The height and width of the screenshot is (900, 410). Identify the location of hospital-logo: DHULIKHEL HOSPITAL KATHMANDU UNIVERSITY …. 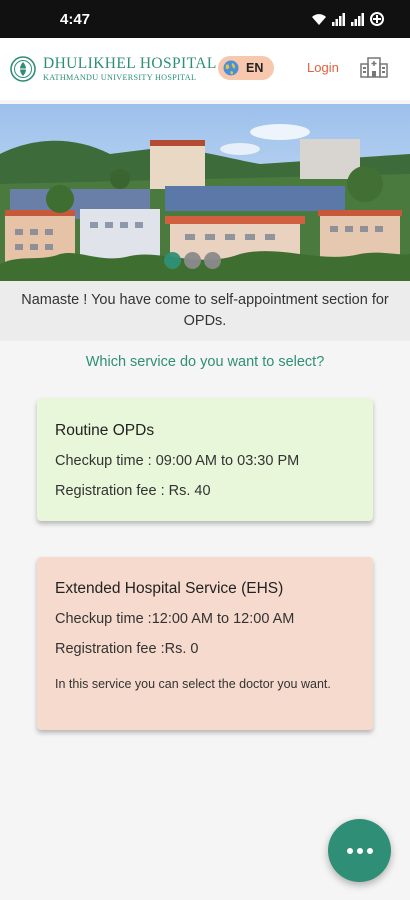
(130, 69).